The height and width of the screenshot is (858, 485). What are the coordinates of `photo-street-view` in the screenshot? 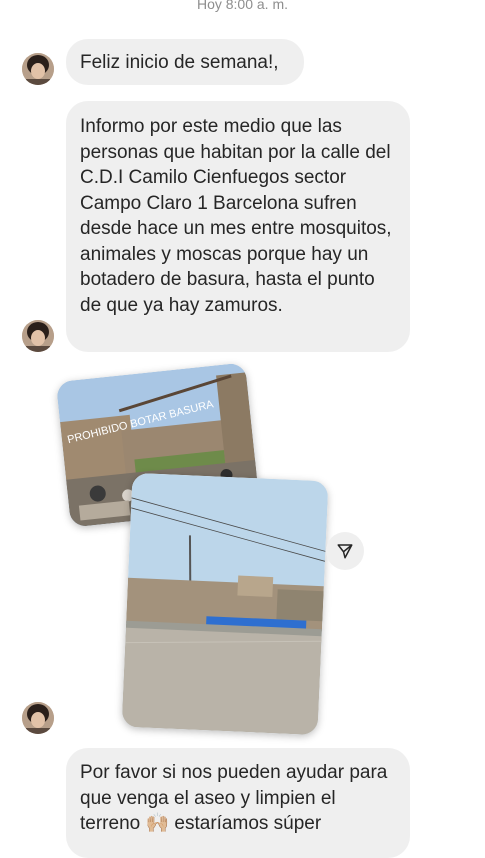 It's located at (225, 604).